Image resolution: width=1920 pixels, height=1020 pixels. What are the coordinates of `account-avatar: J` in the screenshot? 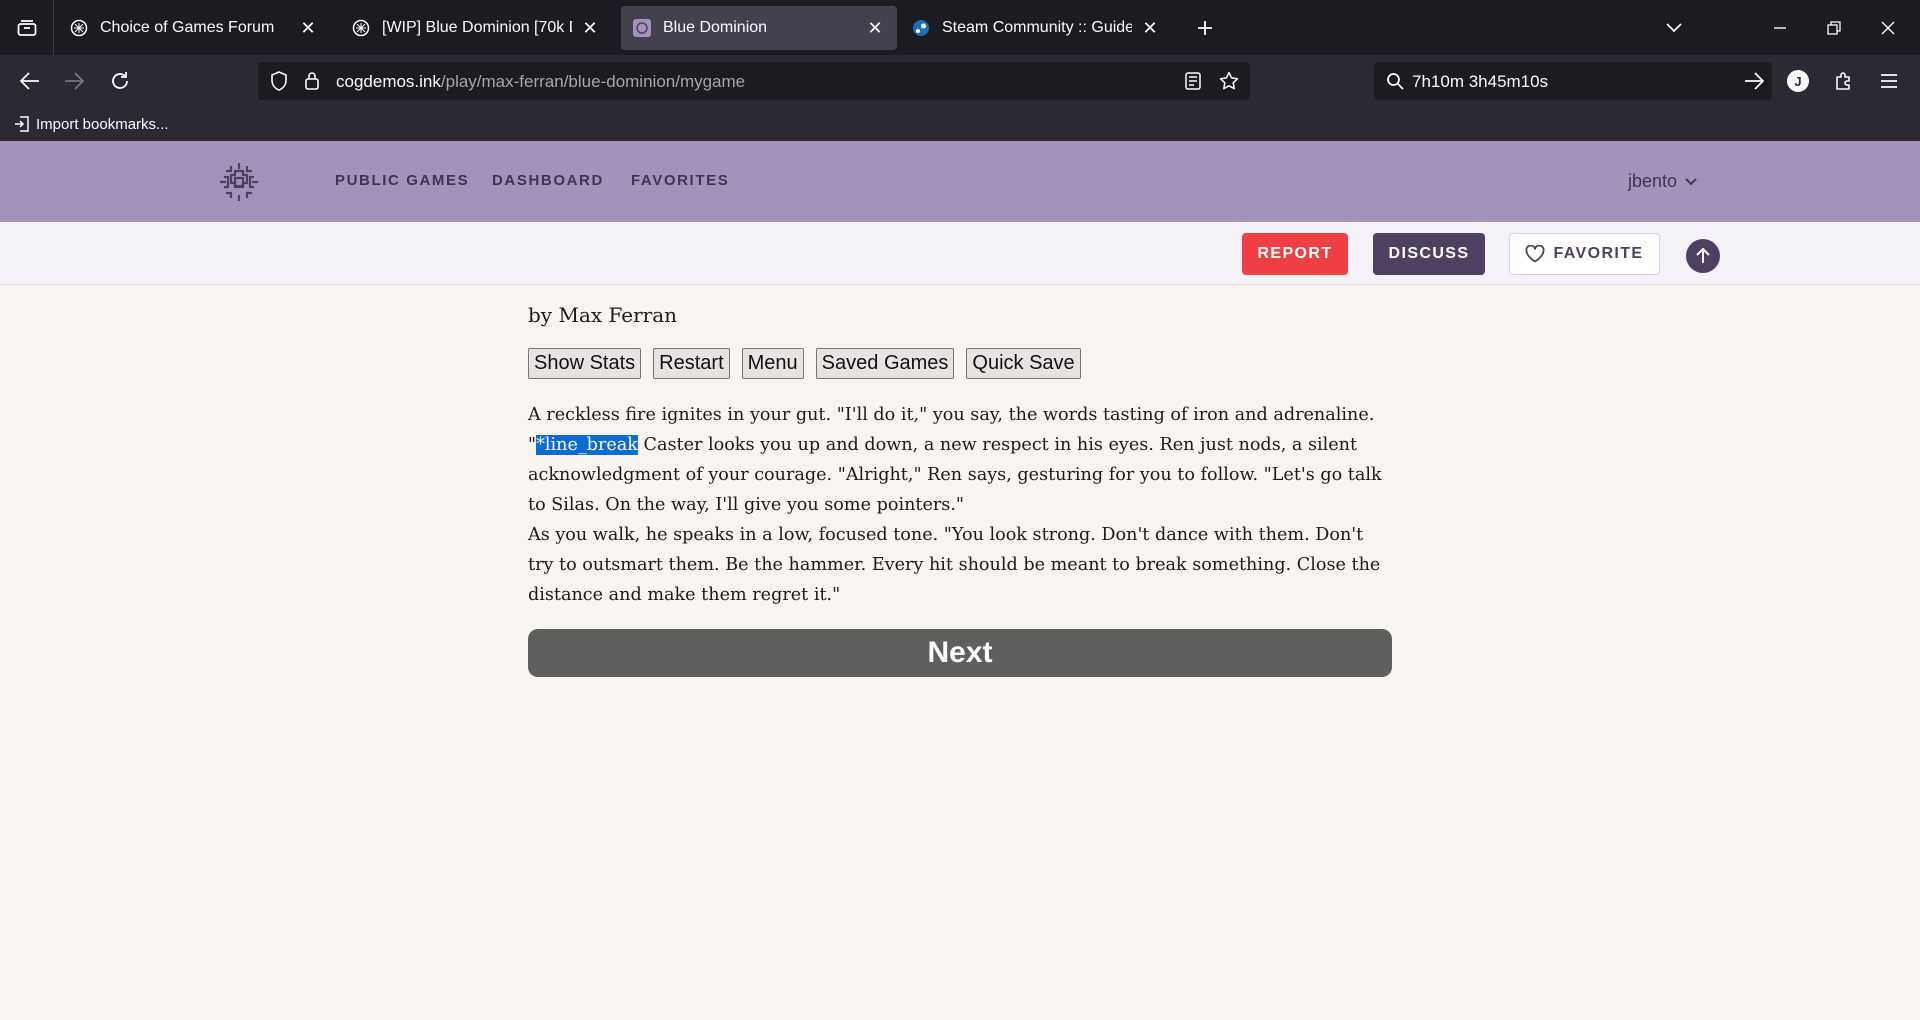 It's located at (1798, 81).